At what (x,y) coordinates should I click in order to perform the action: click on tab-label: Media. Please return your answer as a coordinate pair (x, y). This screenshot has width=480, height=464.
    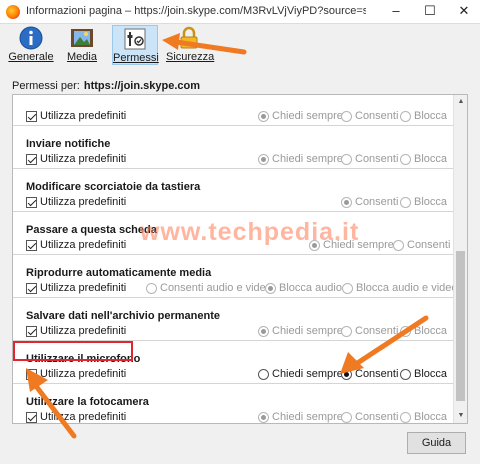
    Looking at the image, I should click on (82, 57).